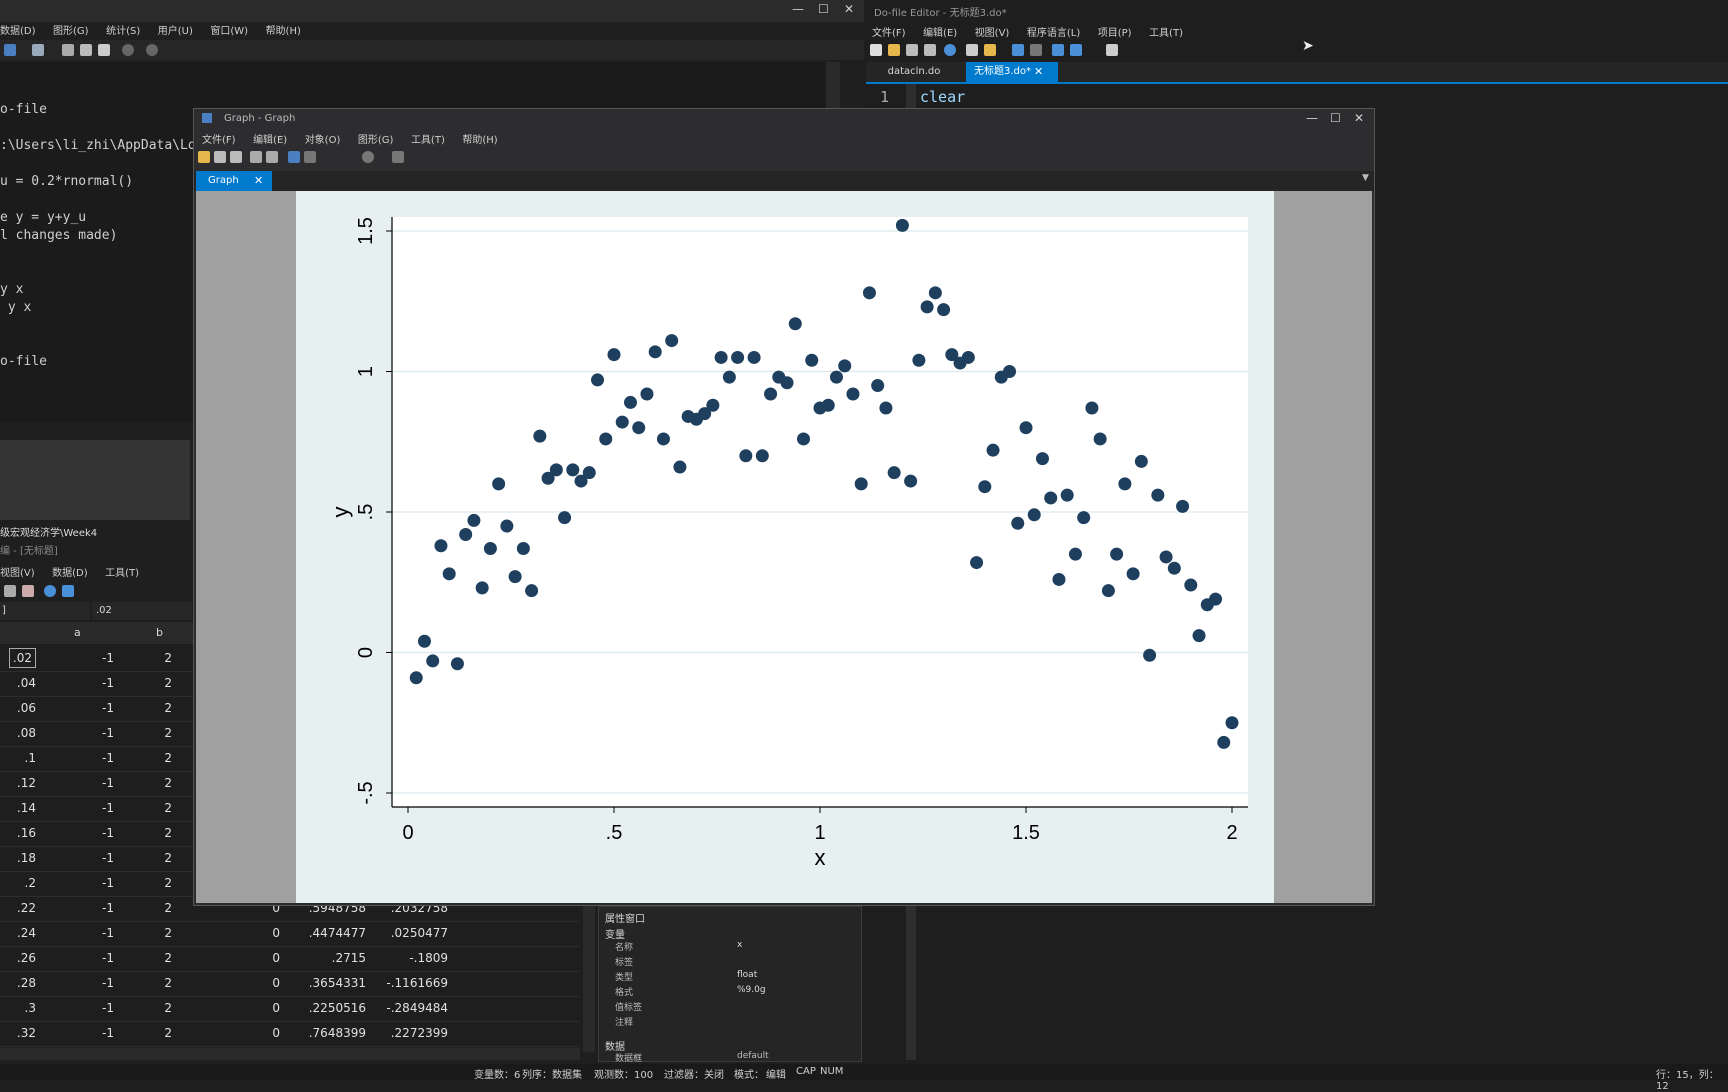  I want to click on table-cell: .1, so click(30, 758).